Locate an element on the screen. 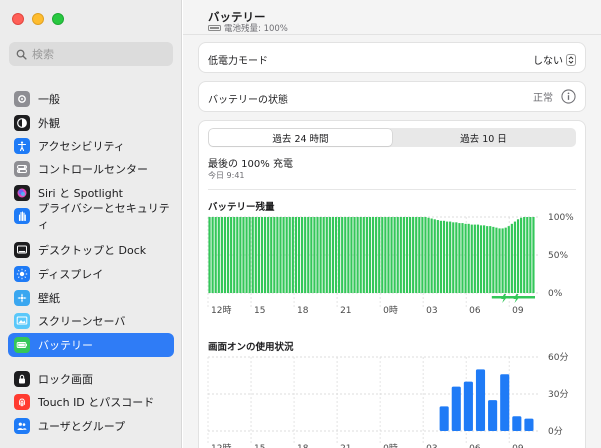 This screenshot has height=448, width=601. close-button is located at coordinates (18, 19).